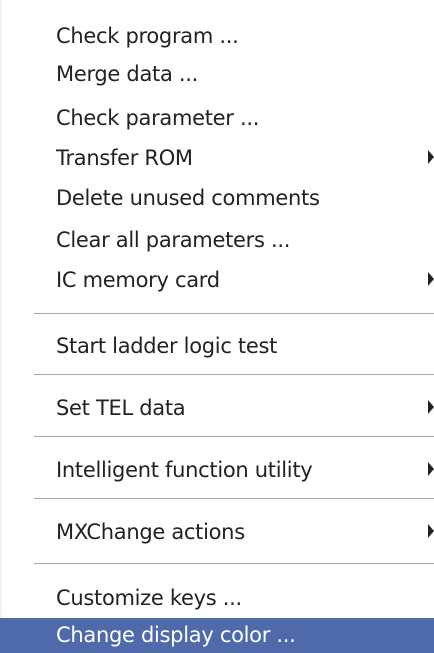 The height and width of the screenshot is (653, 434). What do you see at coordinates (138, 280) in the screenshot?
I see `menu-item-label: IC memory card` at bounding box center [138, 280].